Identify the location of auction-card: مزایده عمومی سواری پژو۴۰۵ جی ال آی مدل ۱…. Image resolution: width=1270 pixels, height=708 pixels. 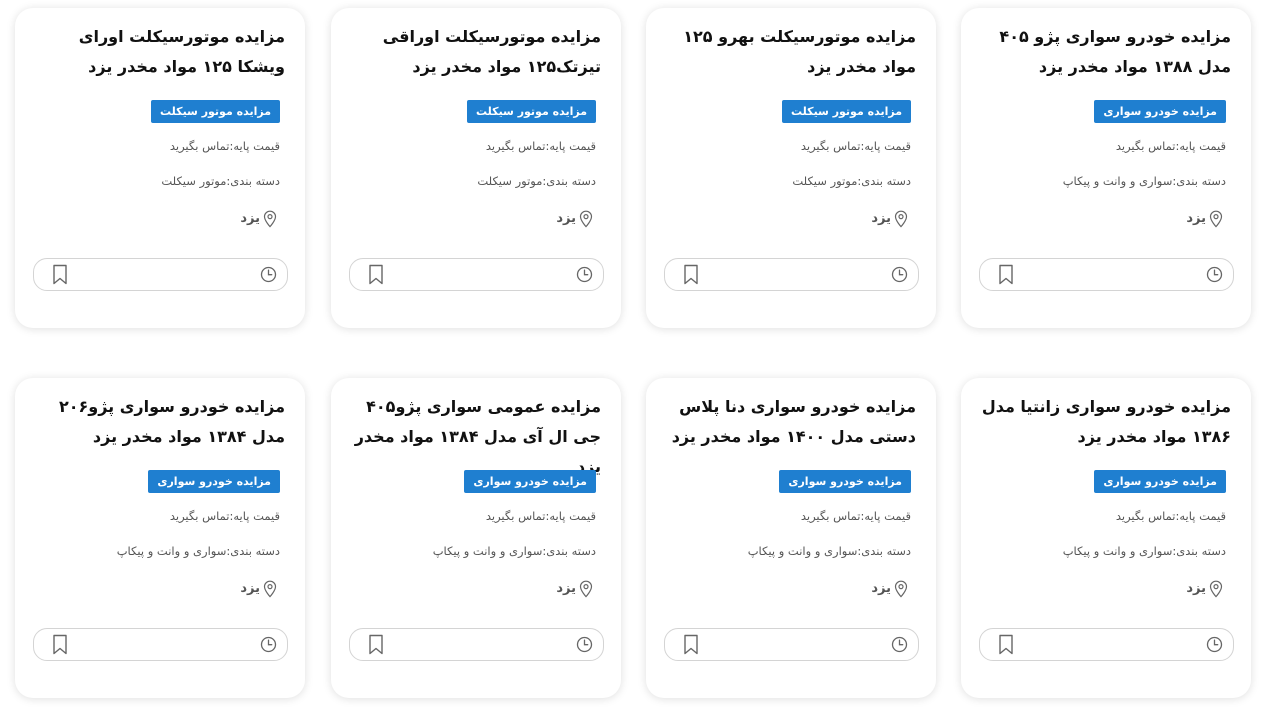
(476, 538).